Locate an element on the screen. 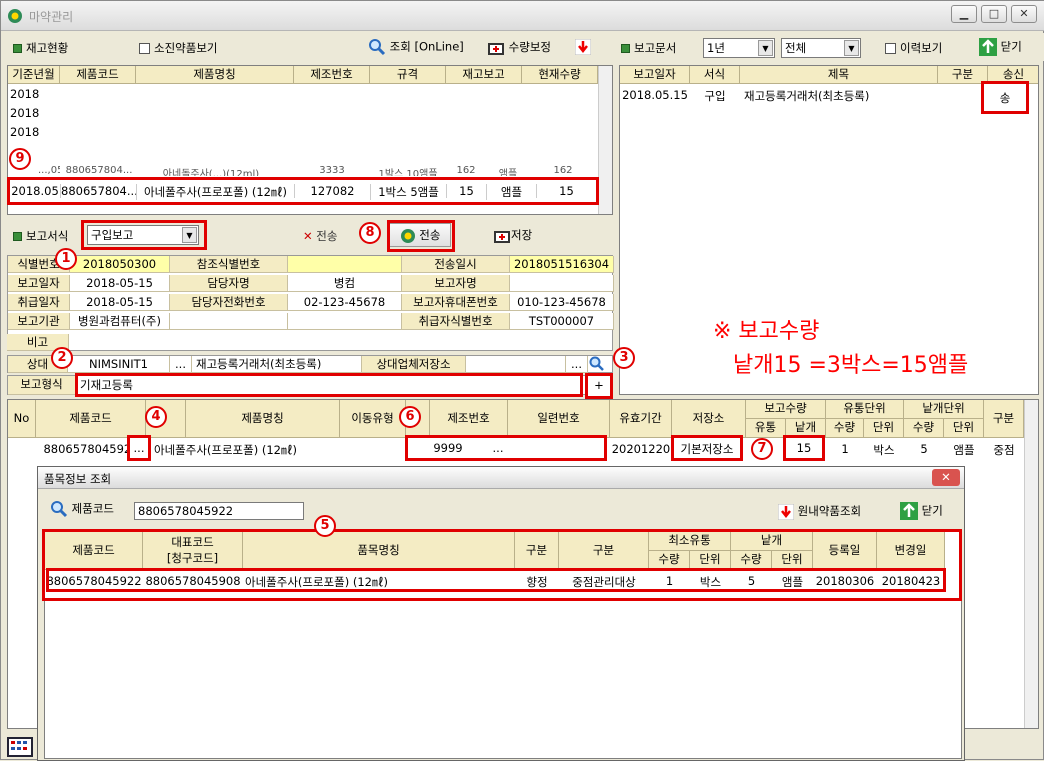  report-qty-field: 15 is located at coordinates (804, 448).